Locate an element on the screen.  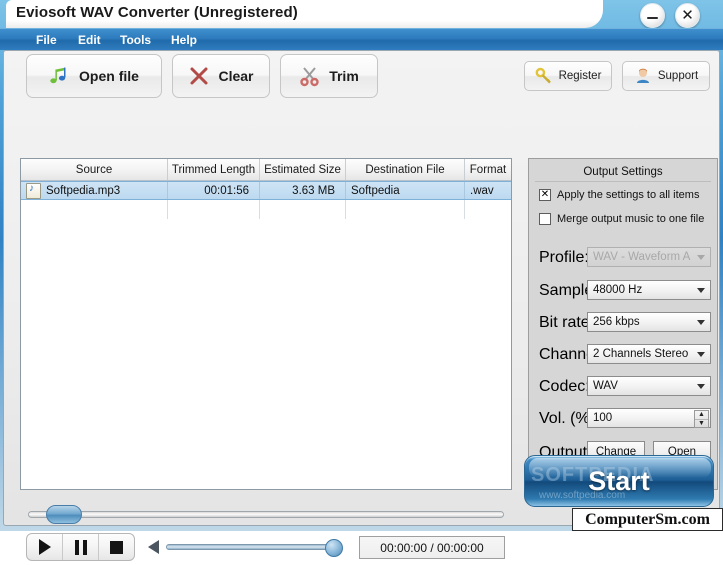
spinner-up-icon: ▲ is located at coordinates (701, 415).